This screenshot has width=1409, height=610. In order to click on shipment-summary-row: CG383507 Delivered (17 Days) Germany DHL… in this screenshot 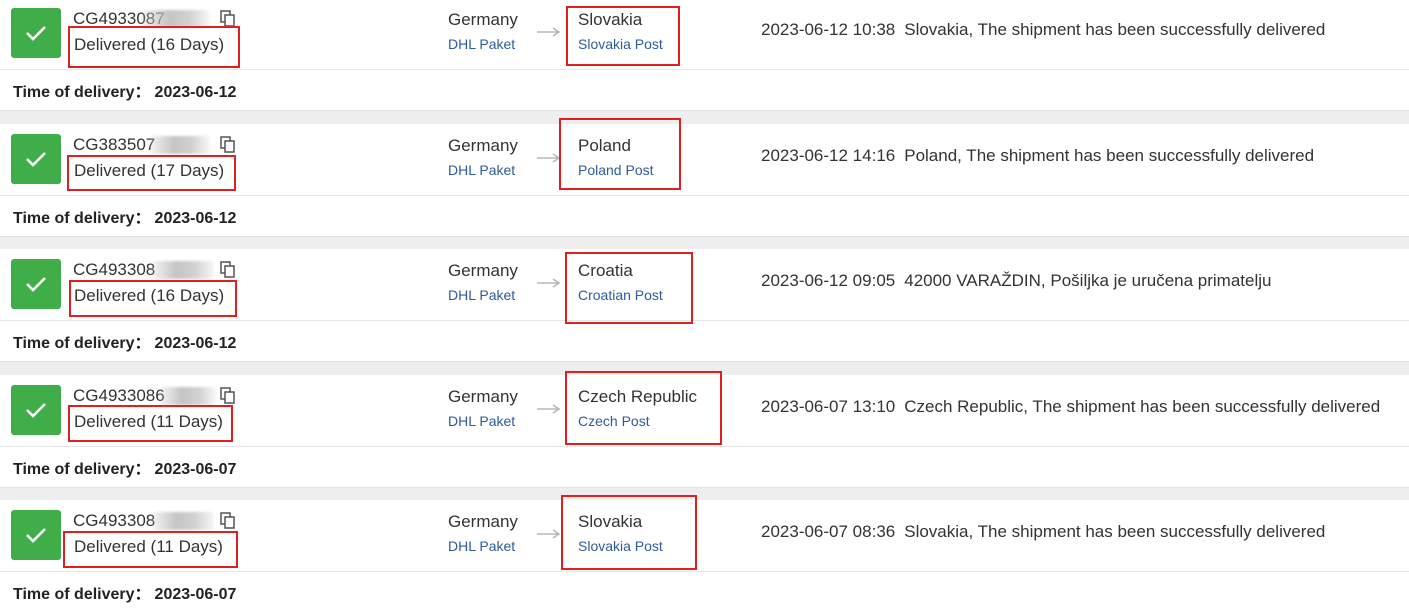, I will do `click(704, 157)`.